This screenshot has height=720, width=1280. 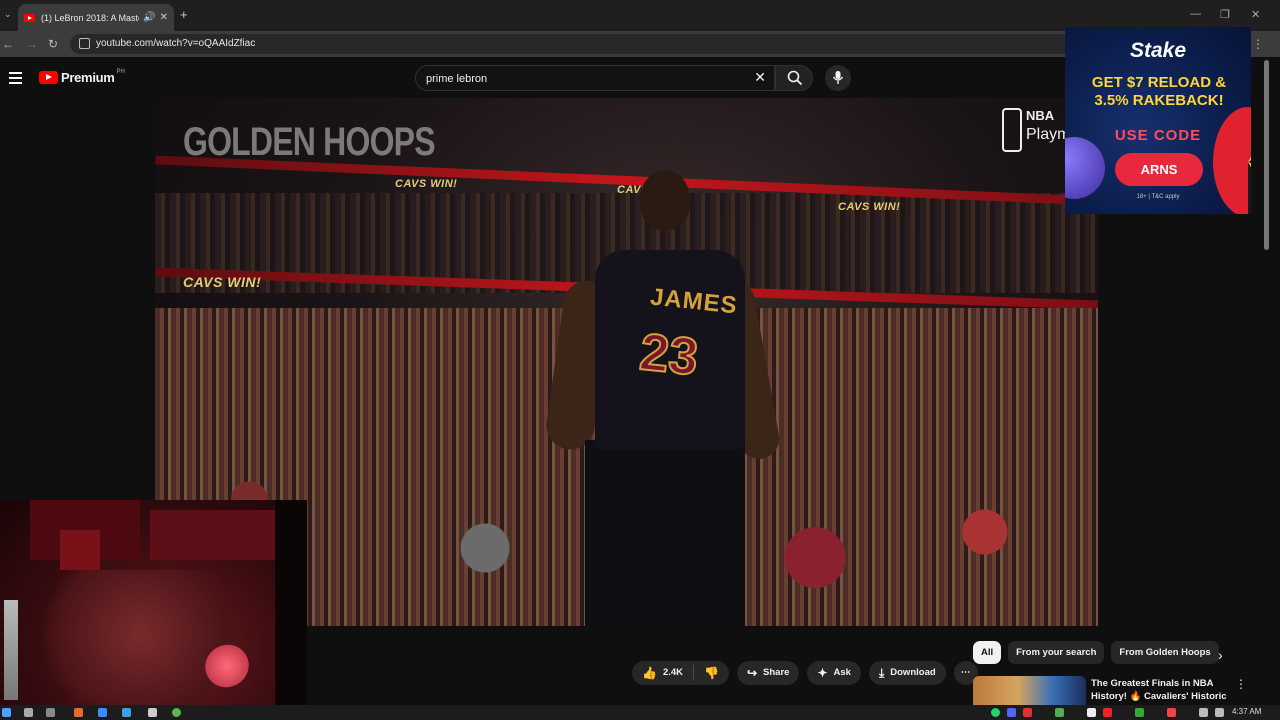 What do you see at coordinates (164, 17) in the screenshot?
I see `tab-close-icon: ✕` at bounding box center [164, 17].